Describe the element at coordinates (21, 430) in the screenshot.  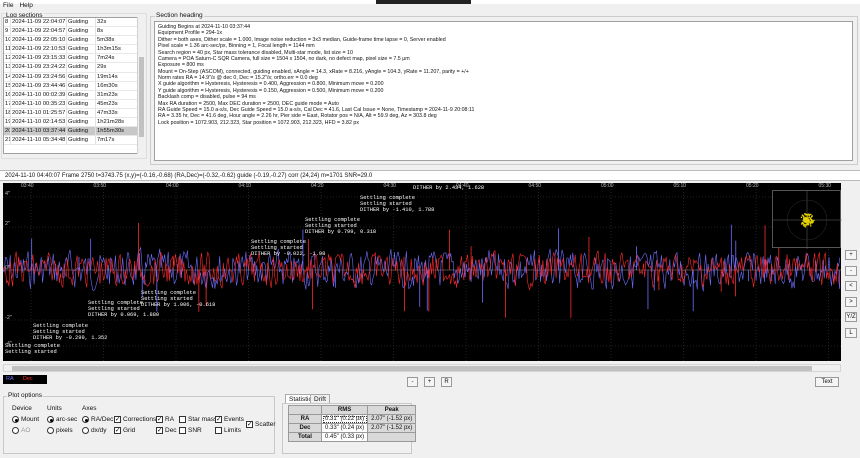
I see `device-ao-radio: AO` at that location.